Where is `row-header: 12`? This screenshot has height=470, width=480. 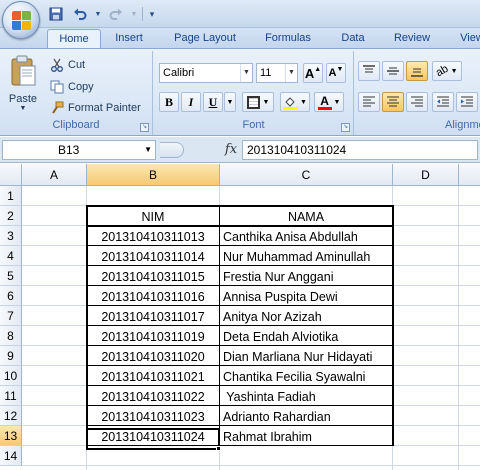
row-header: 12 is located at coordinates (11, 416).